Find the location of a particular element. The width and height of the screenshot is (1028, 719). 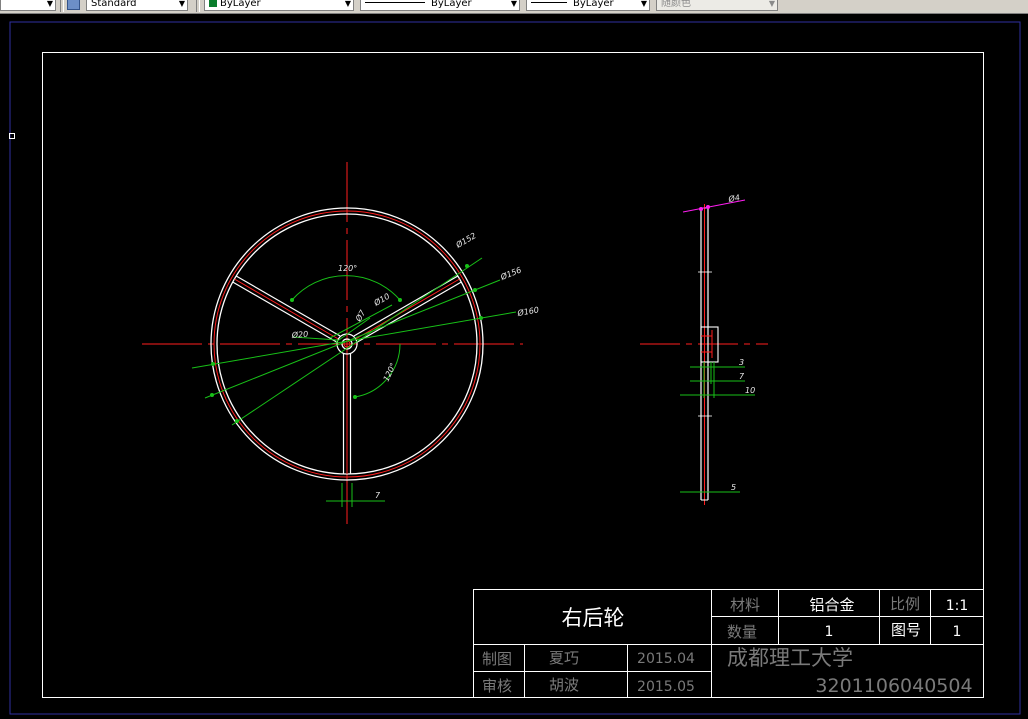

lineweight-preview is located at coordinates (549, 2).